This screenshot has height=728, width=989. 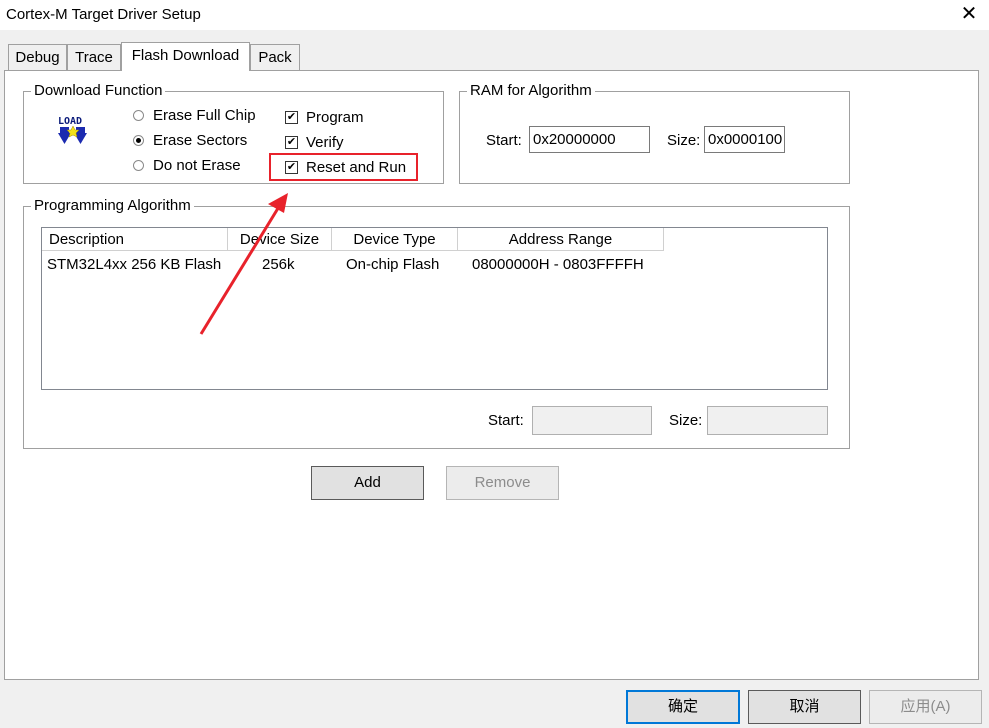 I want to click on cancel-button: 取消, so click(x=804, y=707).